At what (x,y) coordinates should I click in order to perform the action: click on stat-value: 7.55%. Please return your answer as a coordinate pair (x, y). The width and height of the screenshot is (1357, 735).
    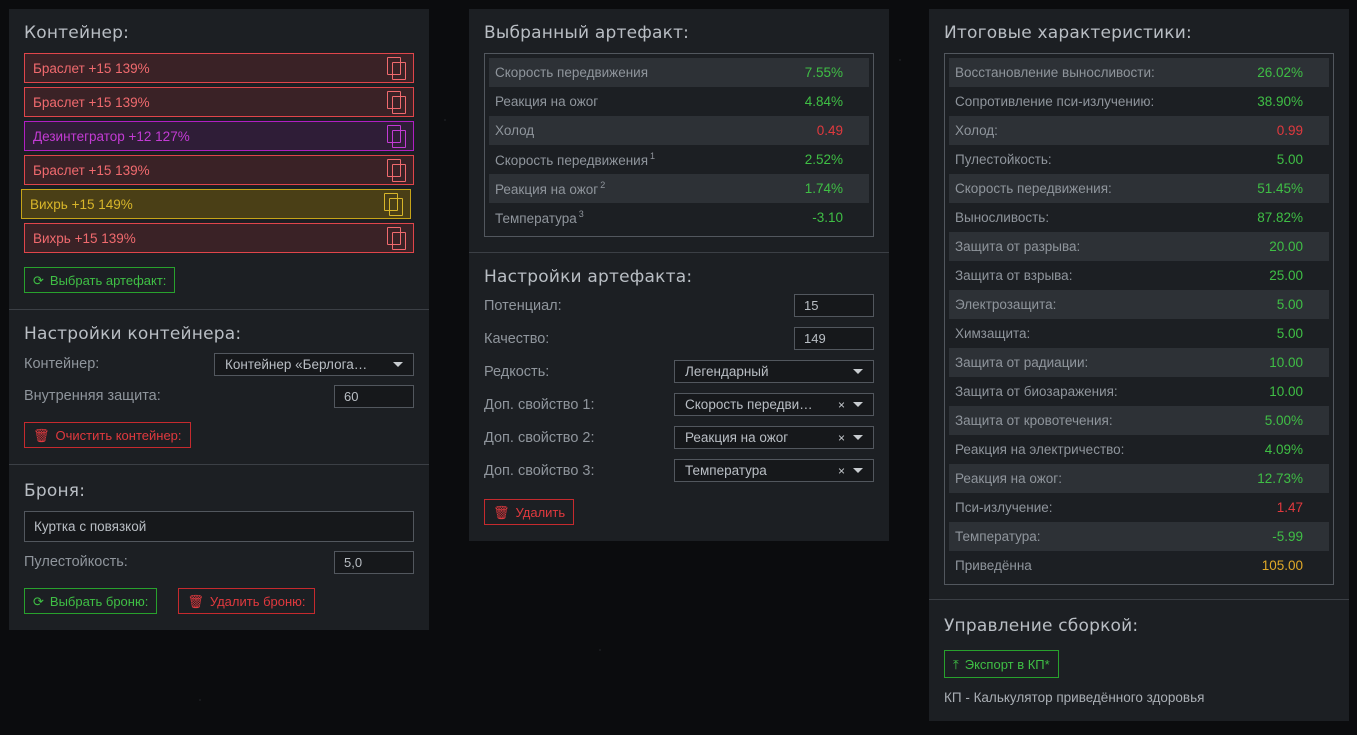
    Looking at the image, I should click on (823, 72).